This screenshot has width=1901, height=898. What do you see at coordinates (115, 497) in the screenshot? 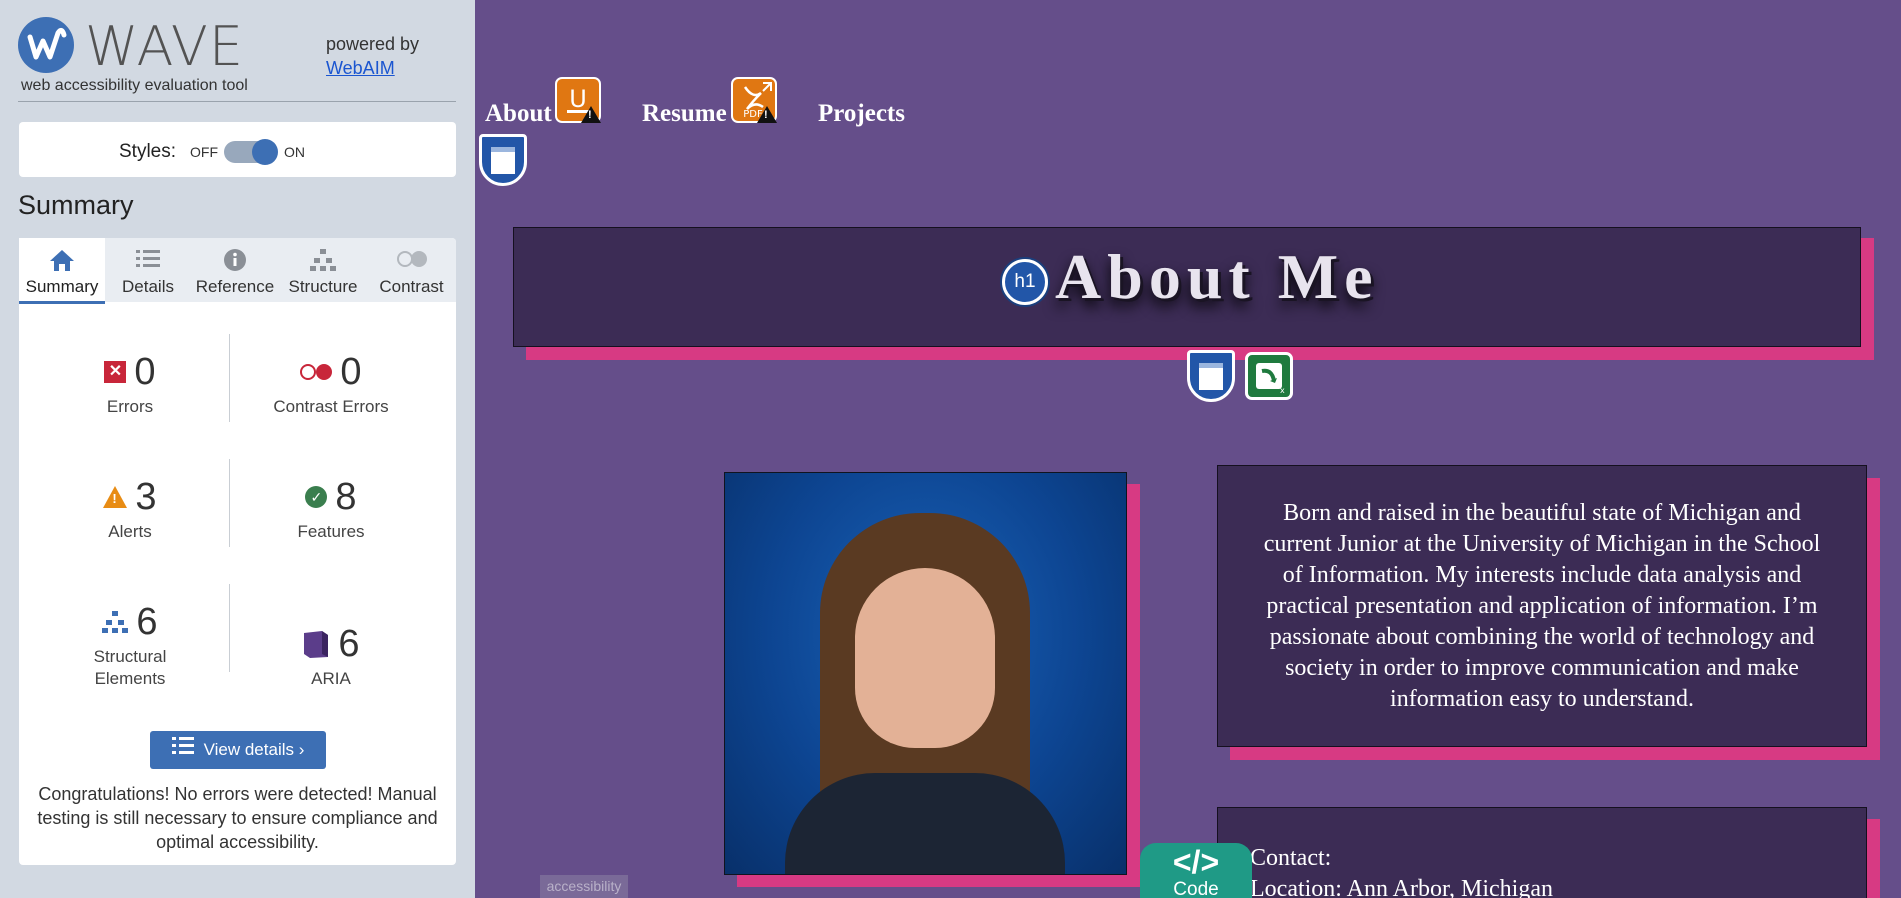
I see `alert-icon: !` at bounding box center [115, 497].